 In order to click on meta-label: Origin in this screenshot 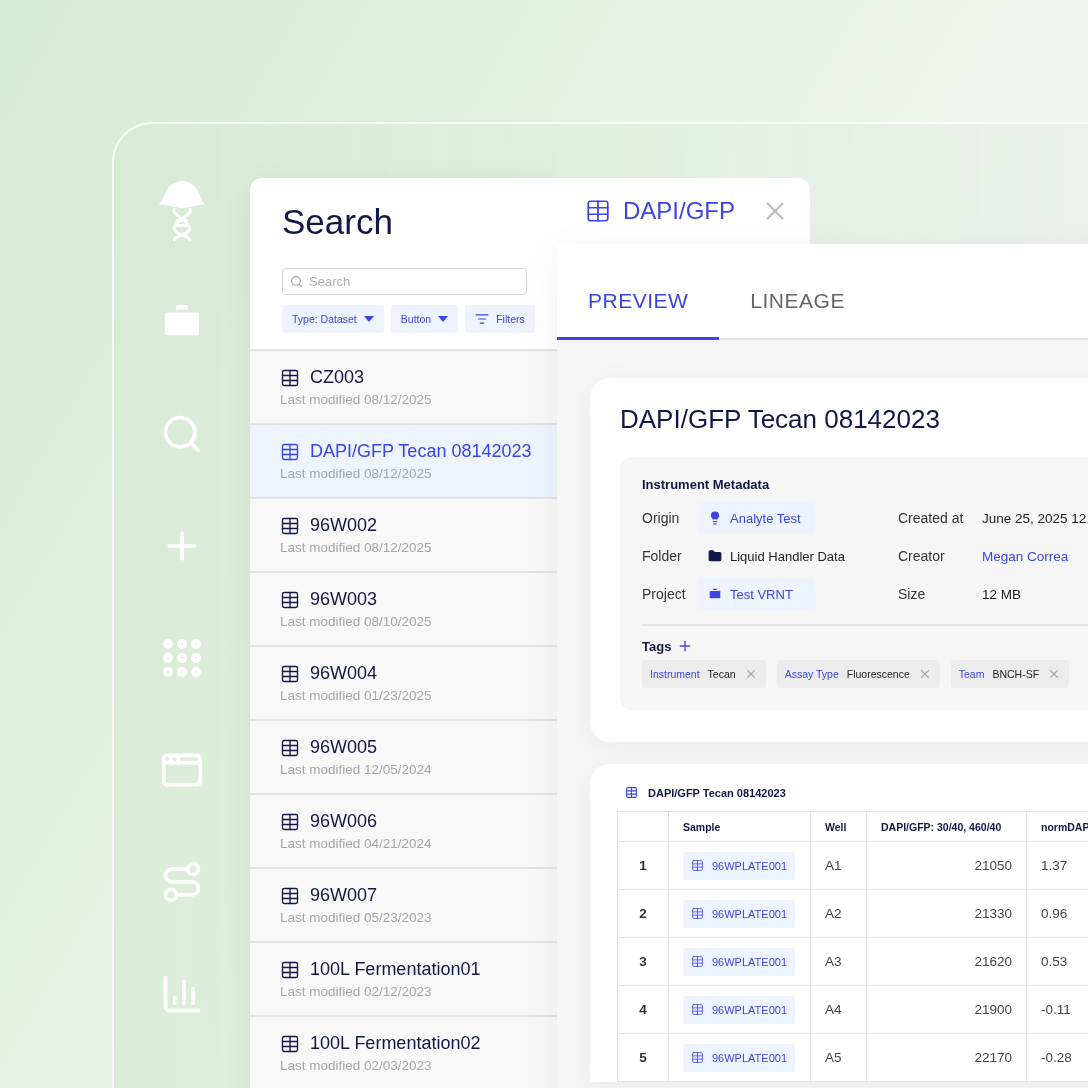, I will do `click(661, 518)`.